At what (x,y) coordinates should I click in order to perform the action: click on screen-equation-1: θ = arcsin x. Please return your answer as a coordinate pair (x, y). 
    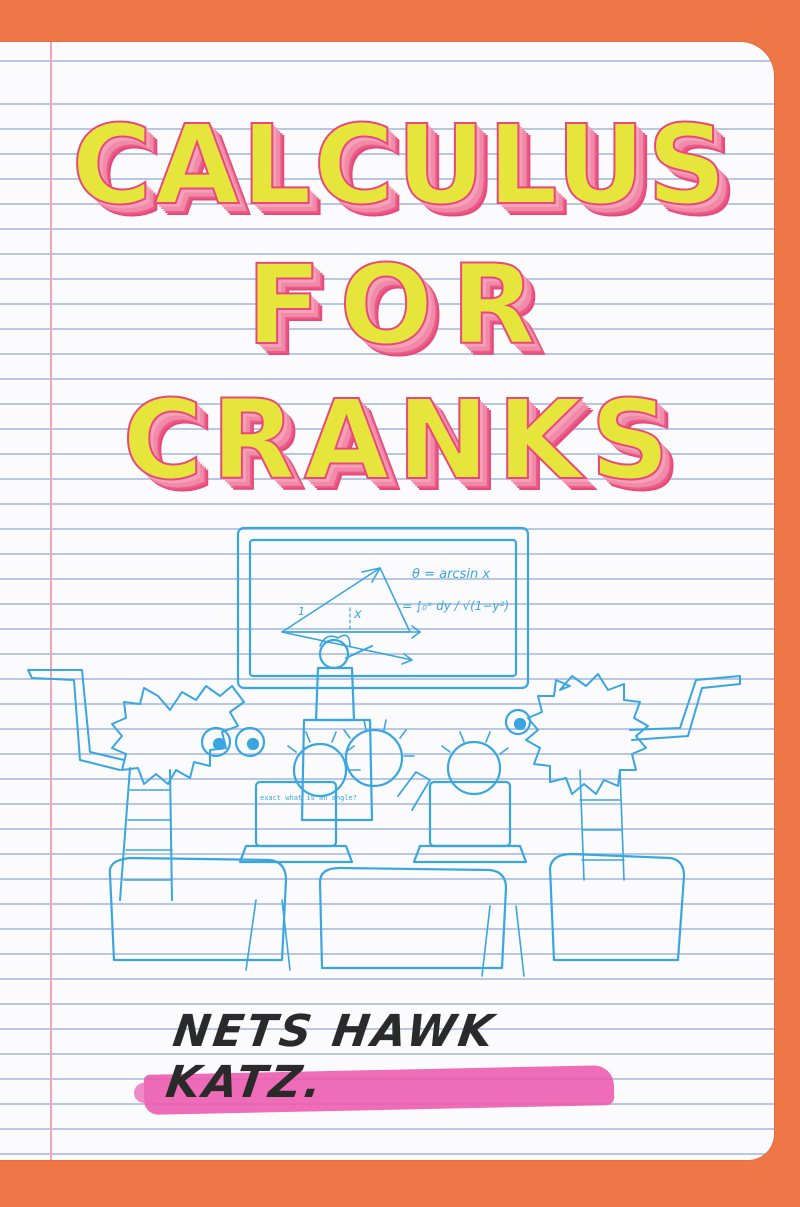
    Looking at the image, I should click on (451, 574).